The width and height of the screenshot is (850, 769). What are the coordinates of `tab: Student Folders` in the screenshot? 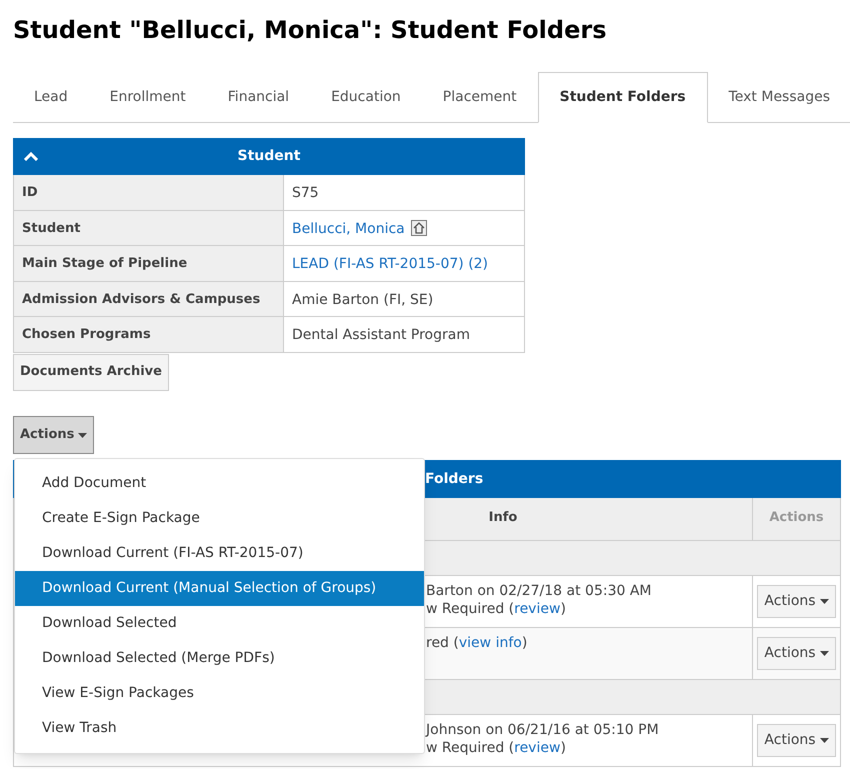 It's located at (623, 97).